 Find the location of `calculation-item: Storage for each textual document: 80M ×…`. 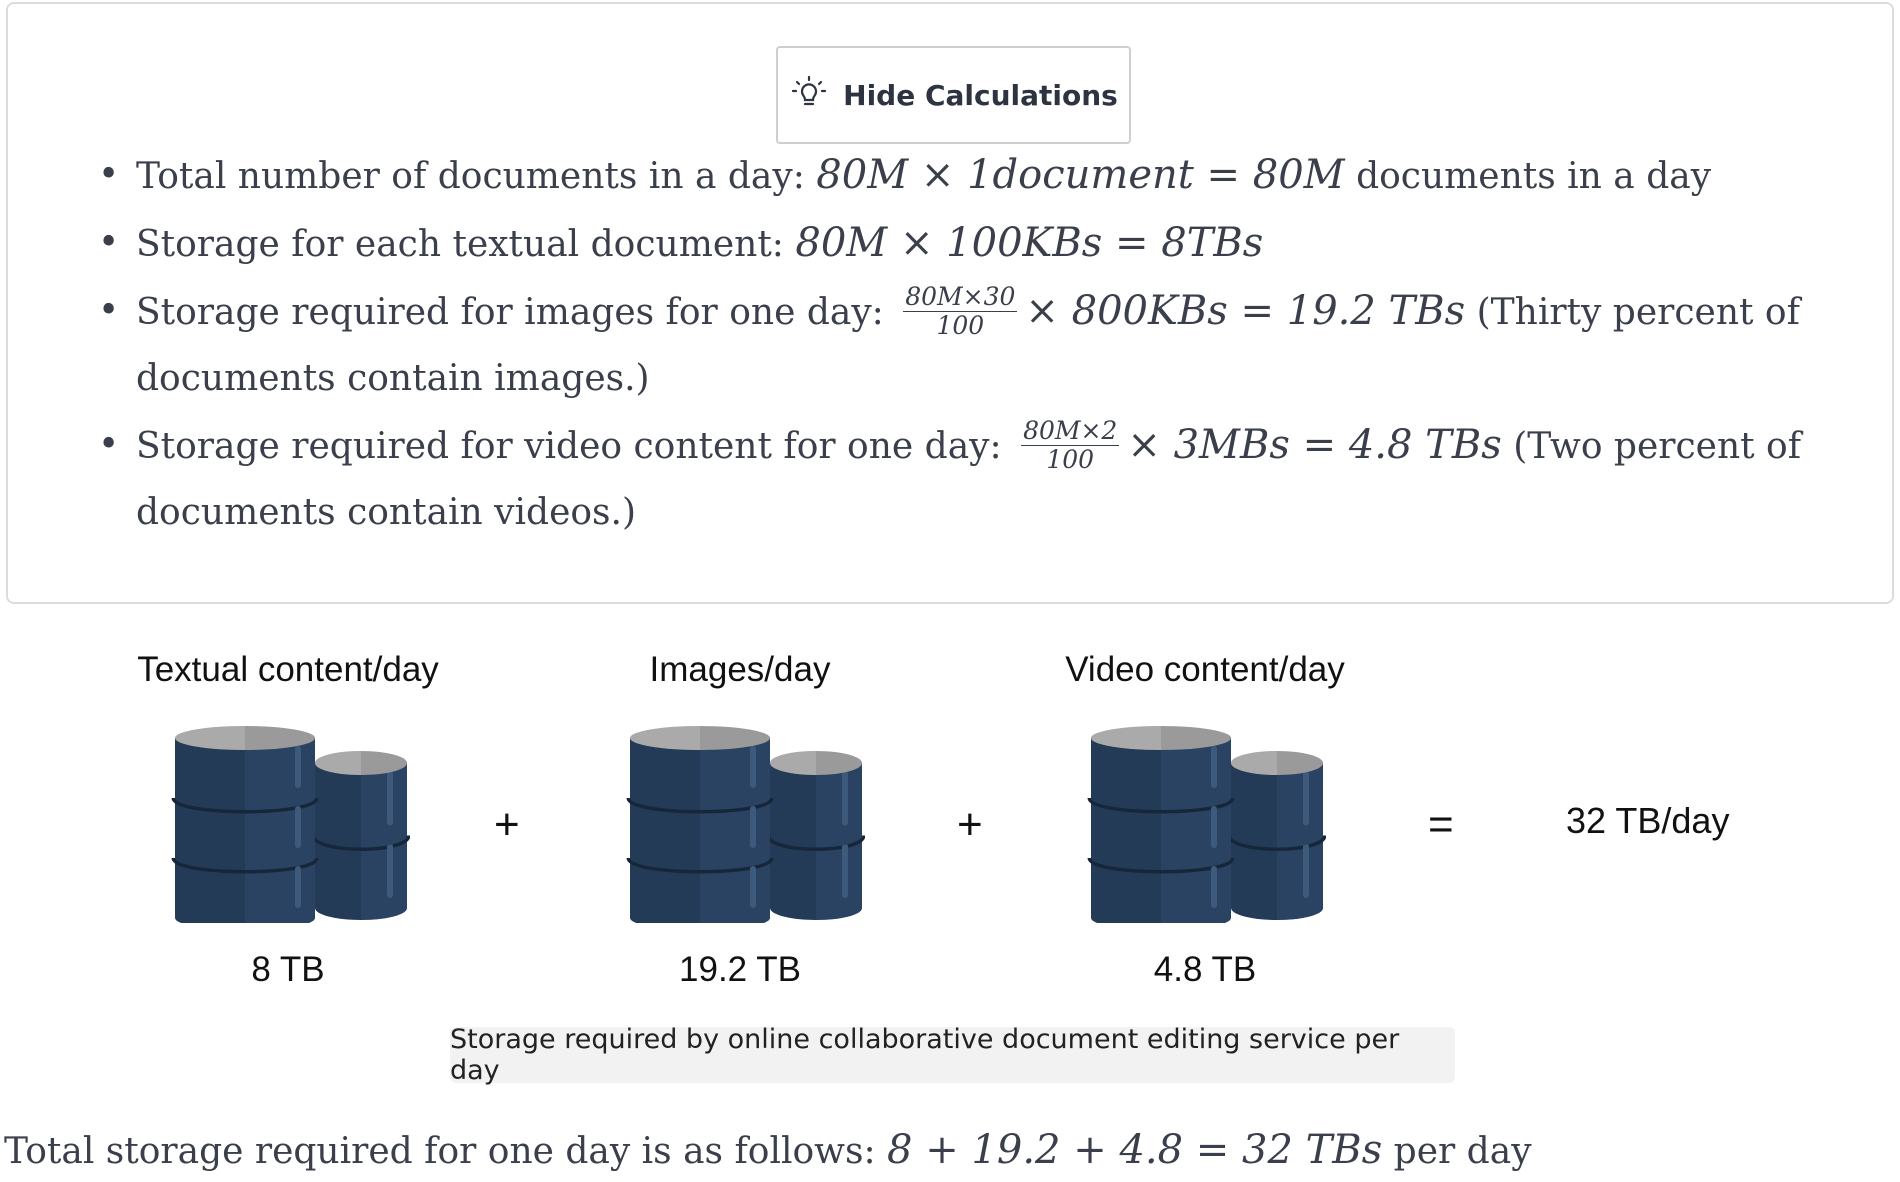

calculation-item: Storage for each textual document: 80M ×… is located at coordinates (988, 244).